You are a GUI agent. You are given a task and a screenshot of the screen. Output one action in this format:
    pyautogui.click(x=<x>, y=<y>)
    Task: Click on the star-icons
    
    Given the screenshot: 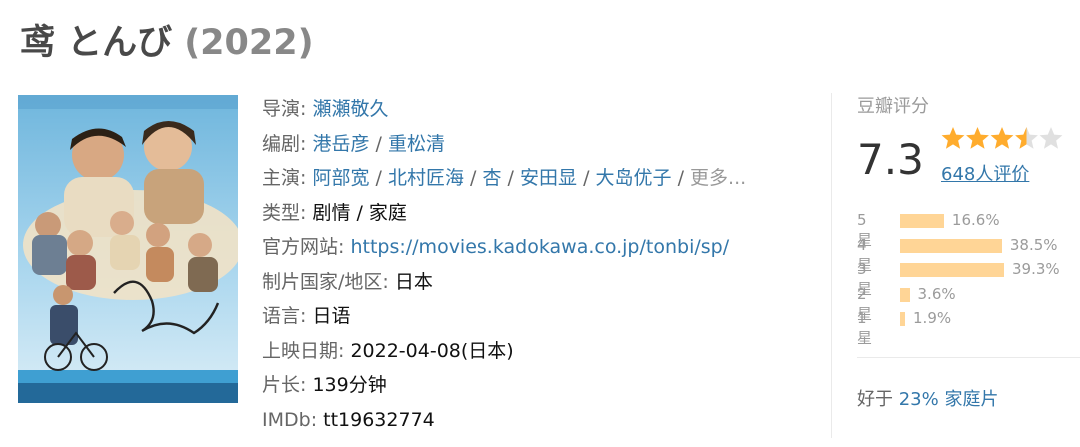 What is the action you would take?
    pyautogui.click(x=1002, y=138)
    